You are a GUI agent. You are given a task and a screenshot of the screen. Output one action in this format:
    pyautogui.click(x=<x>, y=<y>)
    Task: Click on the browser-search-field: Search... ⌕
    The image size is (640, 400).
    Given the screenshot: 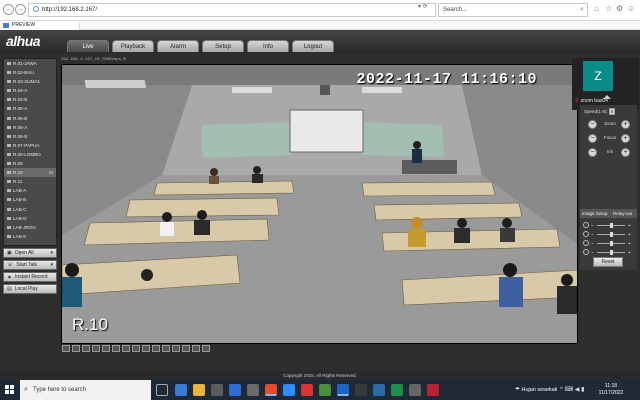 What is the action you would take?
    pyautogui.click(x=513, y=10)
    